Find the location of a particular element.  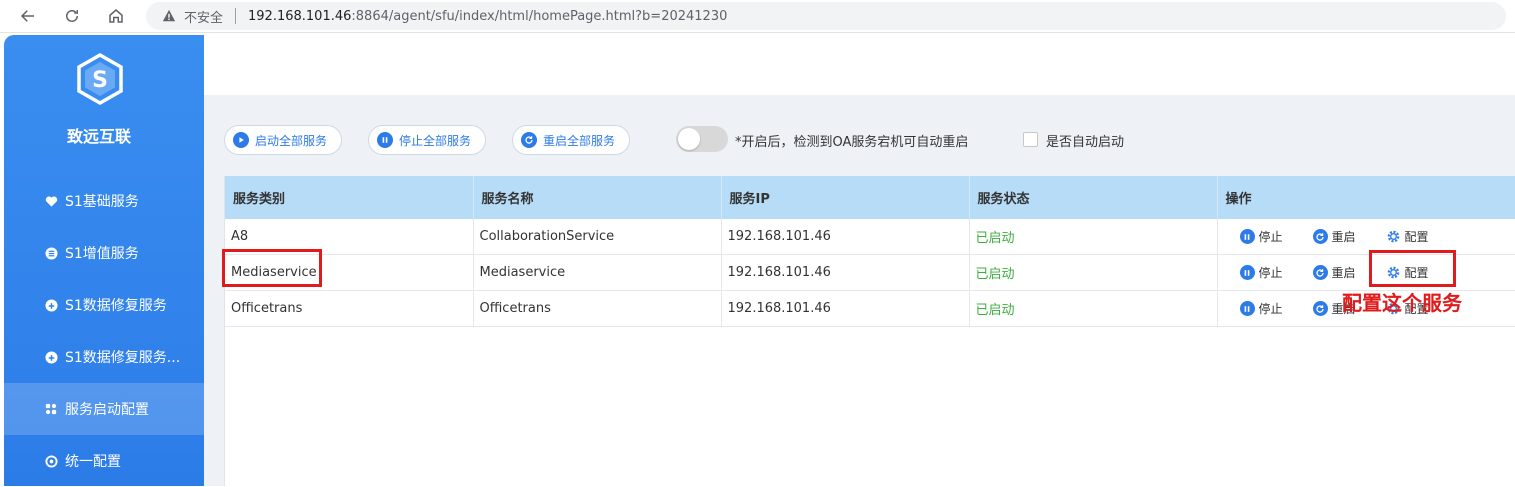

col-header-ip: 服务IP is located at coordinates (845, 197).